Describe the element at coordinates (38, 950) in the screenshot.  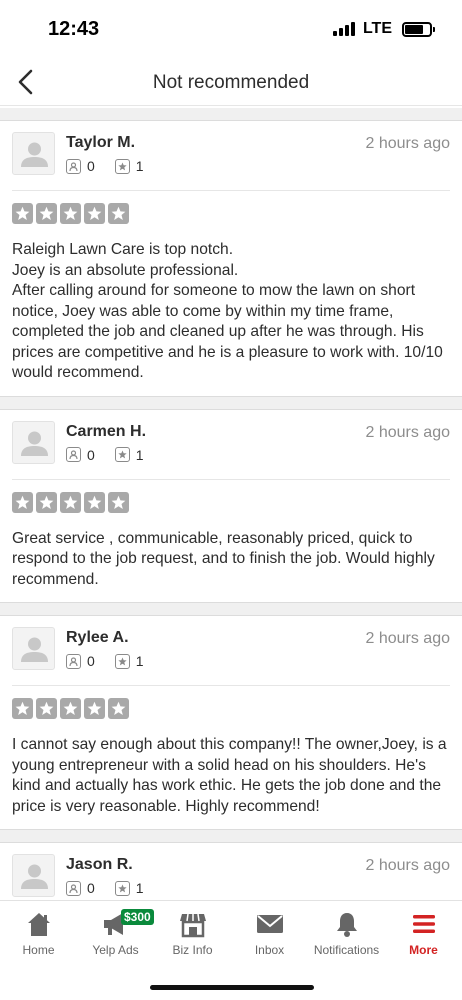
I see `tab-home-label: Home` at that location.